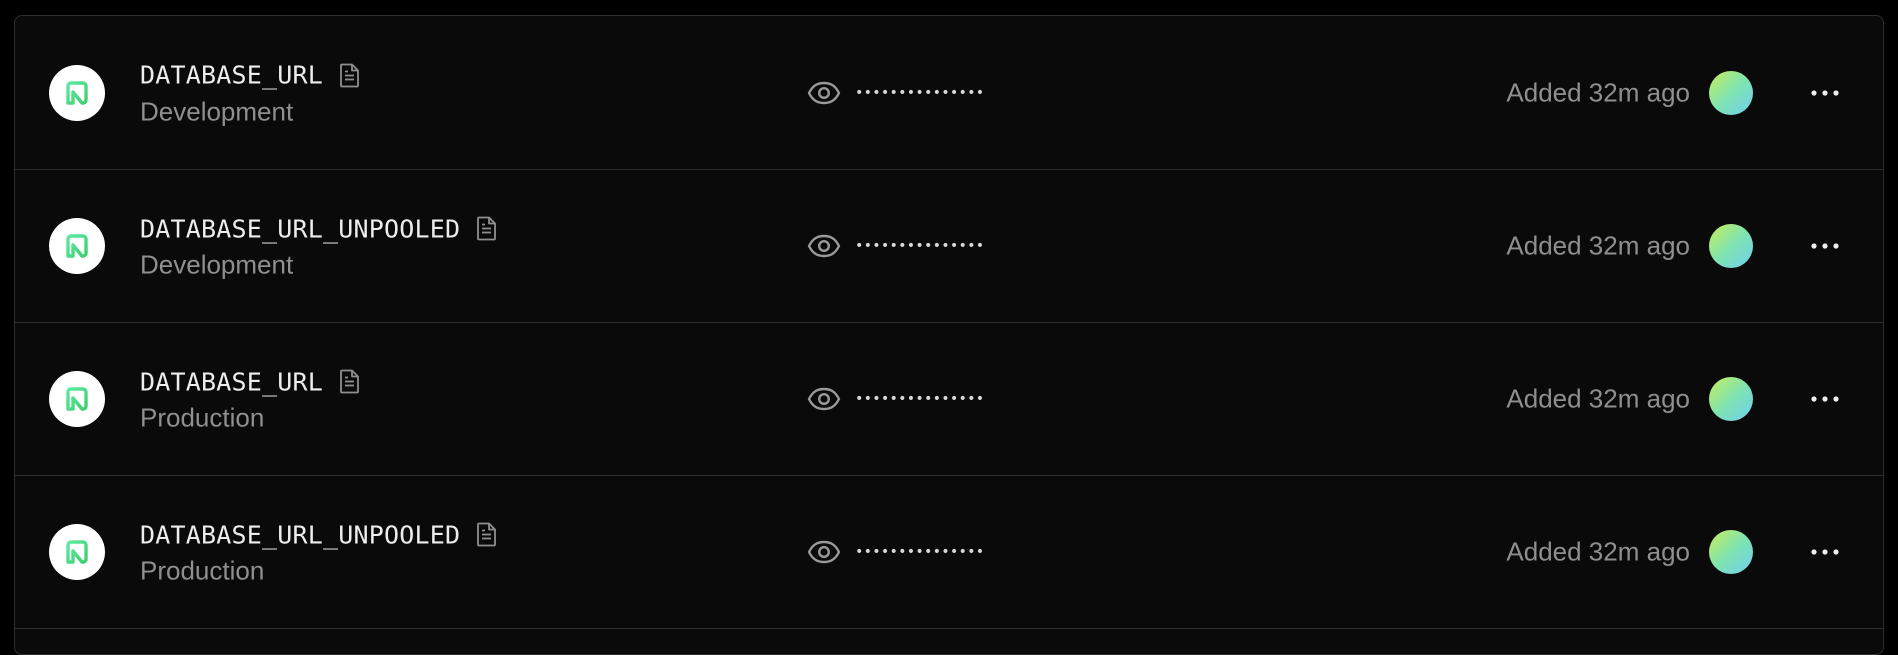 The image size is (1898, 655). What do you see at coordinates (250, 92) in the screenshot?
I see `env-var-info: DATABASE_URL Development` at bounding box center [250, 92].